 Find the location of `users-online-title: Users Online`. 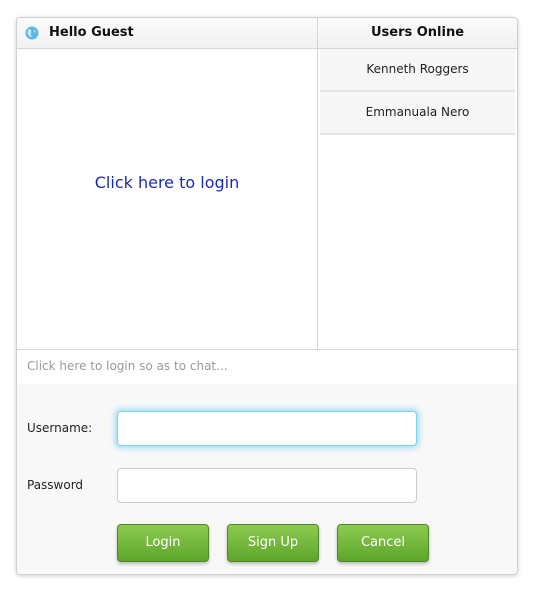

users-online-title: Users Online is located at coordinates (417, 32).